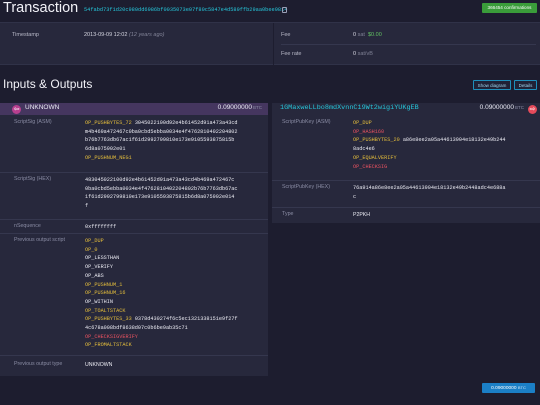  What do you see at coordinates (429, 158) in the screenshot?
I see `script-line: OP_EQUALVERIFY` at bounding box center [429, 158].